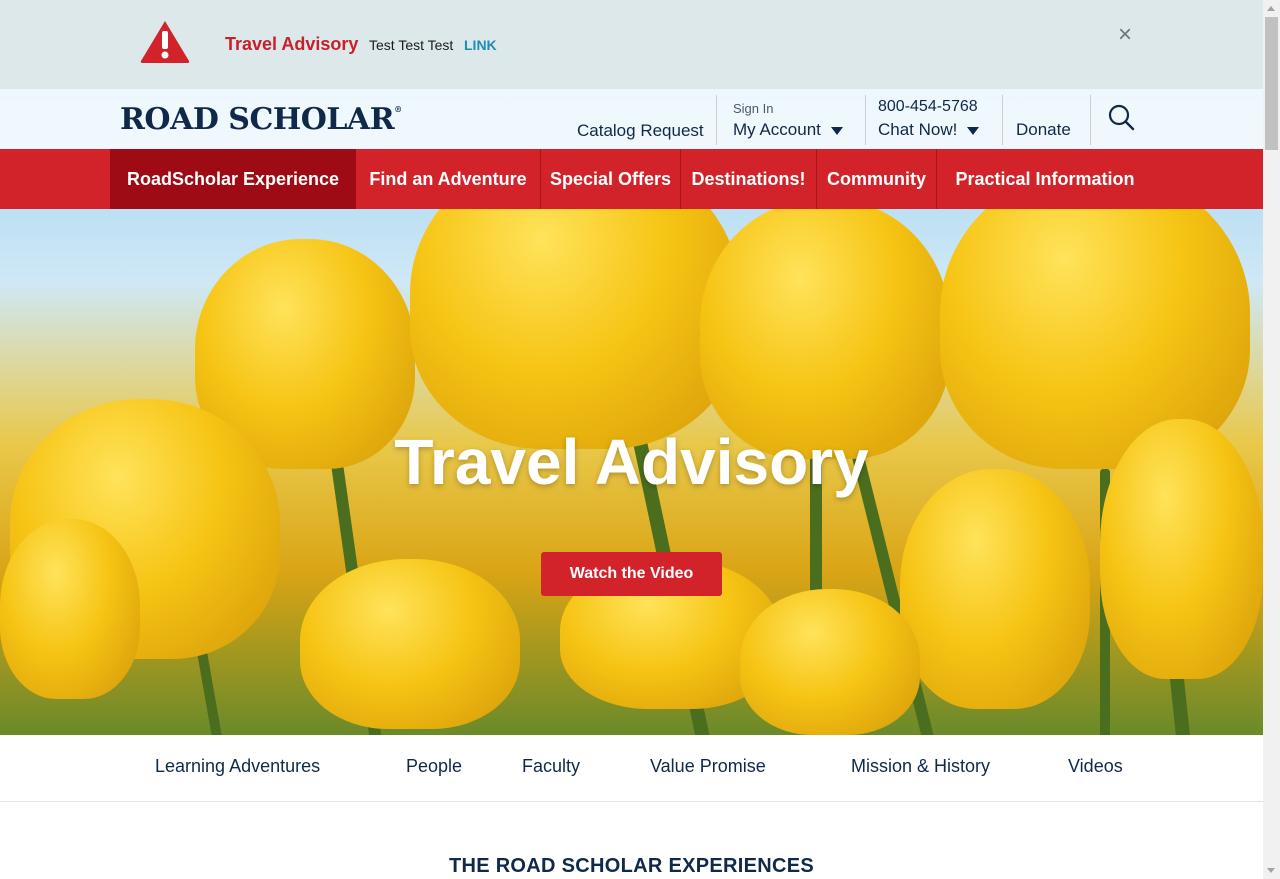  What do you see at coordinates (1095, 766) in the screenshot?
I see `subnav-videos: Videos` at bounding box center [1095, 766].